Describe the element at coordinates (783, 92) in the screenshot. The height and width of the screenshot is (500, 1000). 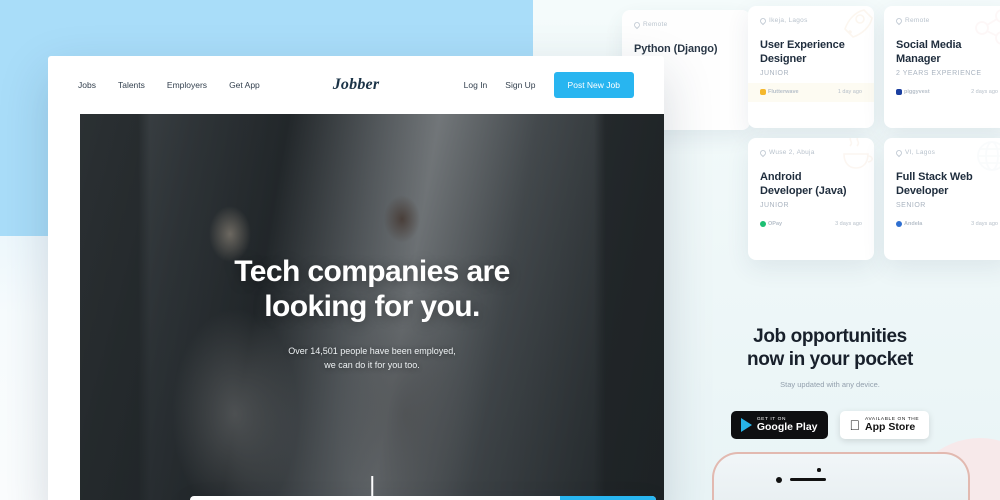
I see `company-name: Flutterwave` at that location.